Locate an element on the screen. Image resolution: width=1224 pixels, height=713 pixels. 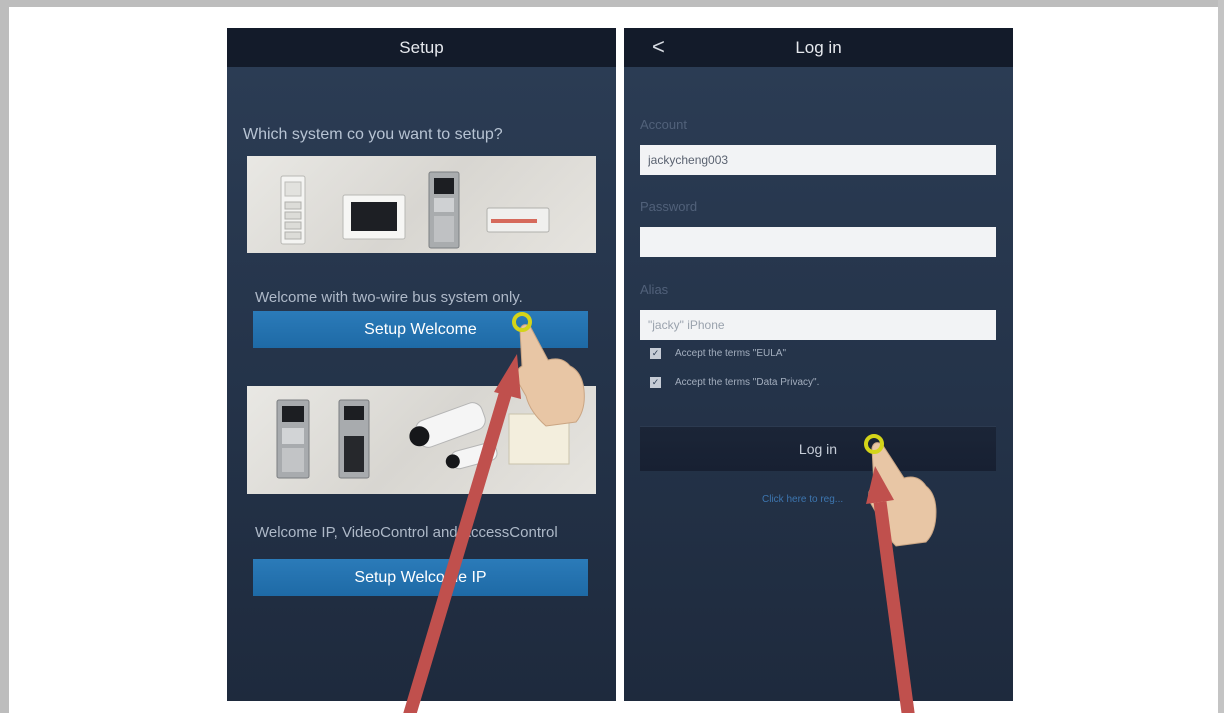
eula-terms-label: Accept the terms "EULA" is located at coordinates (731, 353).